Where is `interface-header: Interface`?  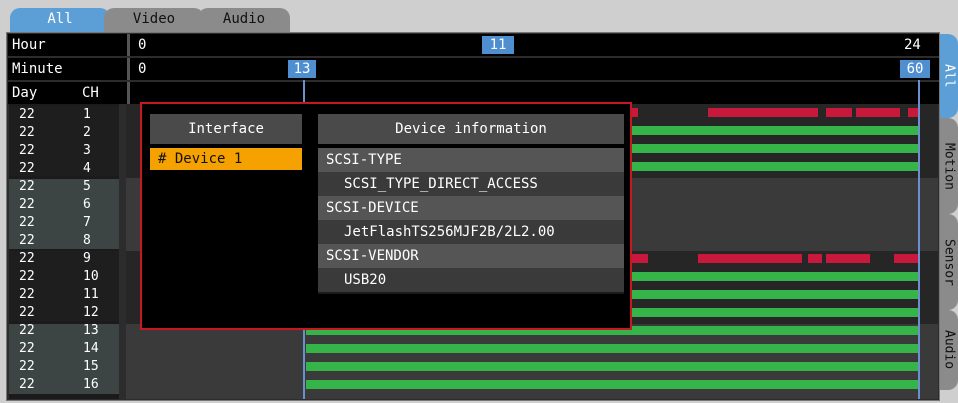 interface-header: Interface is located at coordinates (226, 129).